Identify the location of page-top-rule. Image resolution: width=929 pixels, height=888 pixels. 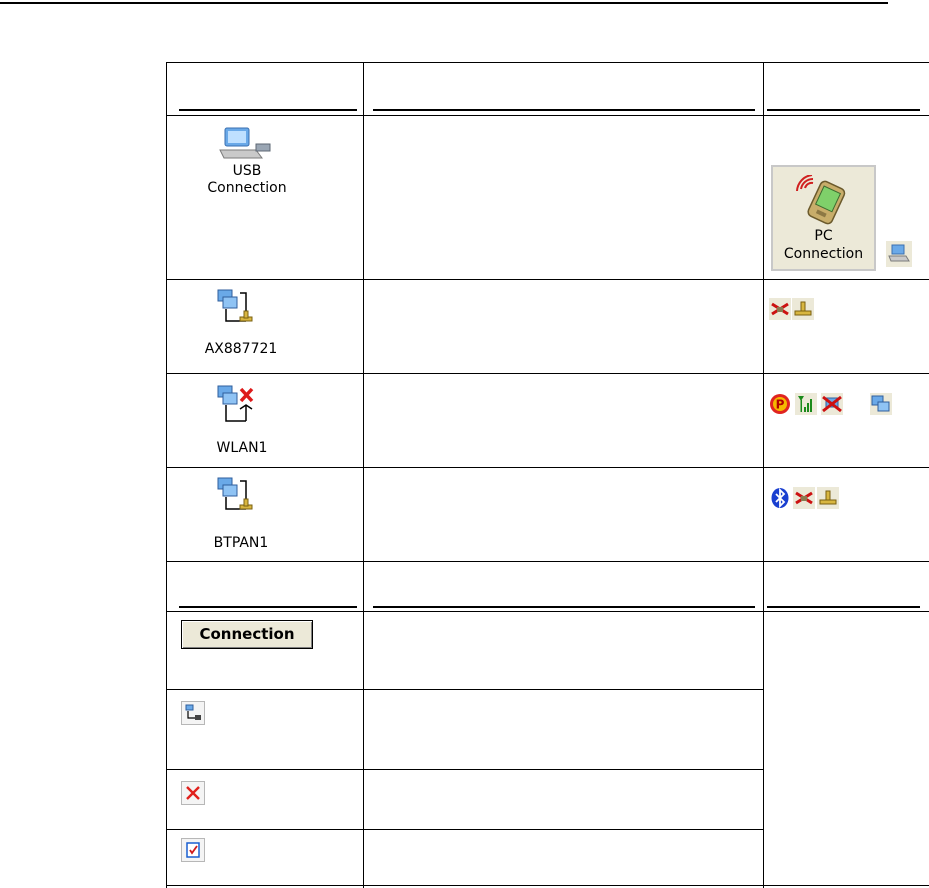
(444, 3).